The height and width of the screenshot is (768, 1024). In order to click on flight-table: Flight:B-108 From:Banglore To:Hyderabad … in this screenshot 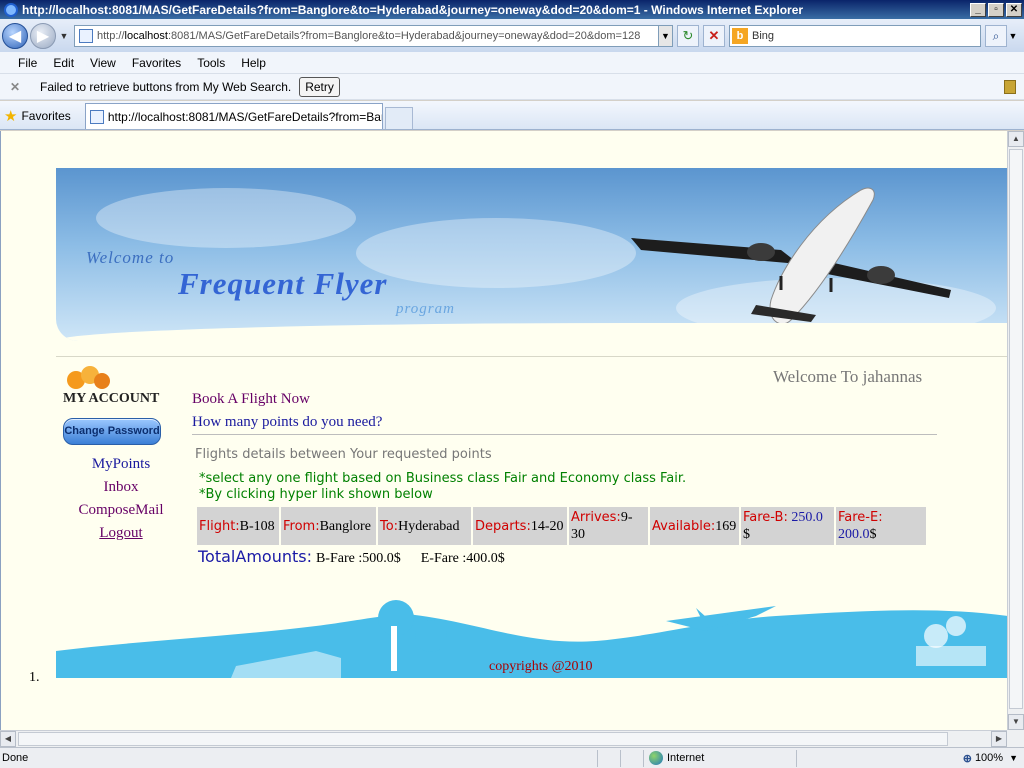, I will do `click(561, 526)`.